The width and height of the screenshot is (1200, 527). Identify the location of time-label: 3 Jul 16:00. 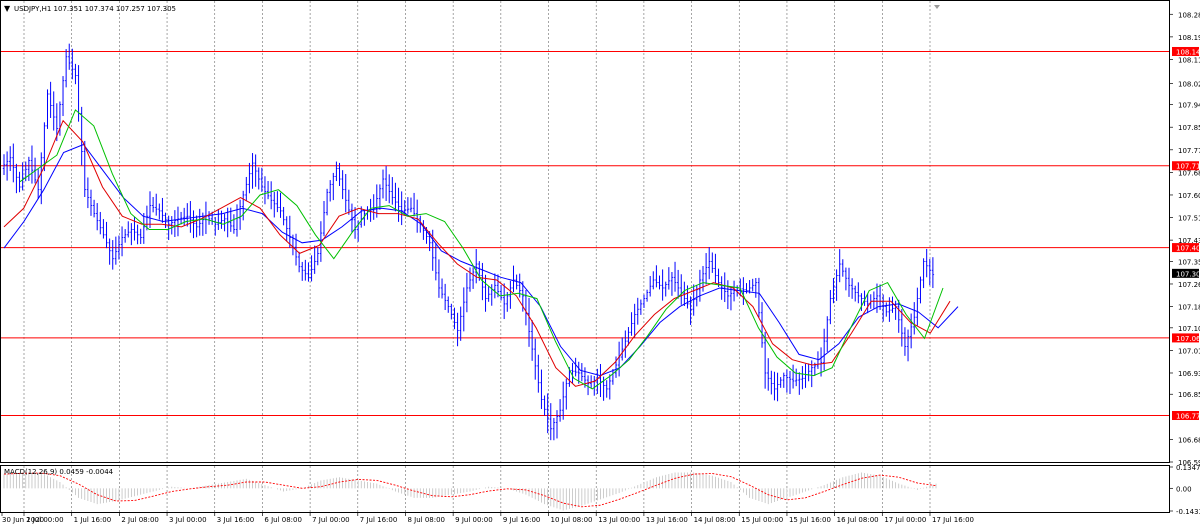
(236, 520).